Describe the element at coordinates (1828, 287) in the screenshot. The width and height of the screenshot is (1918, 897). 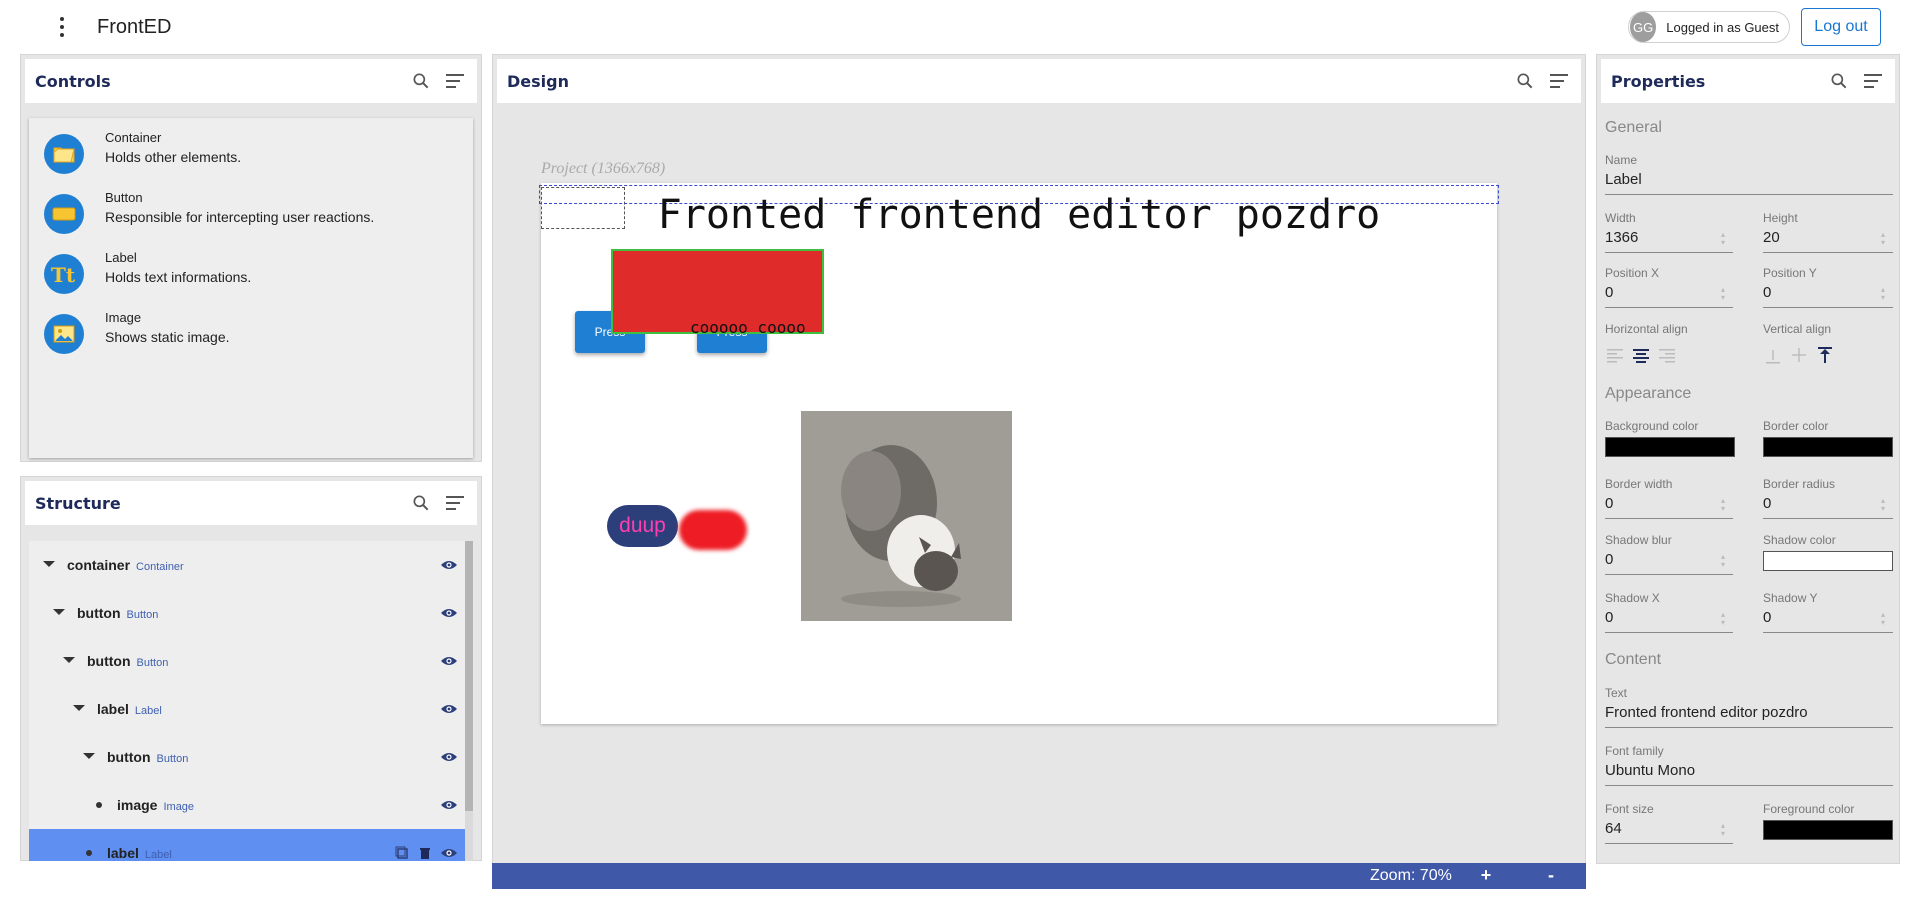
I see `position-y-field: Position Y 0 ▴ ▾` at that location.